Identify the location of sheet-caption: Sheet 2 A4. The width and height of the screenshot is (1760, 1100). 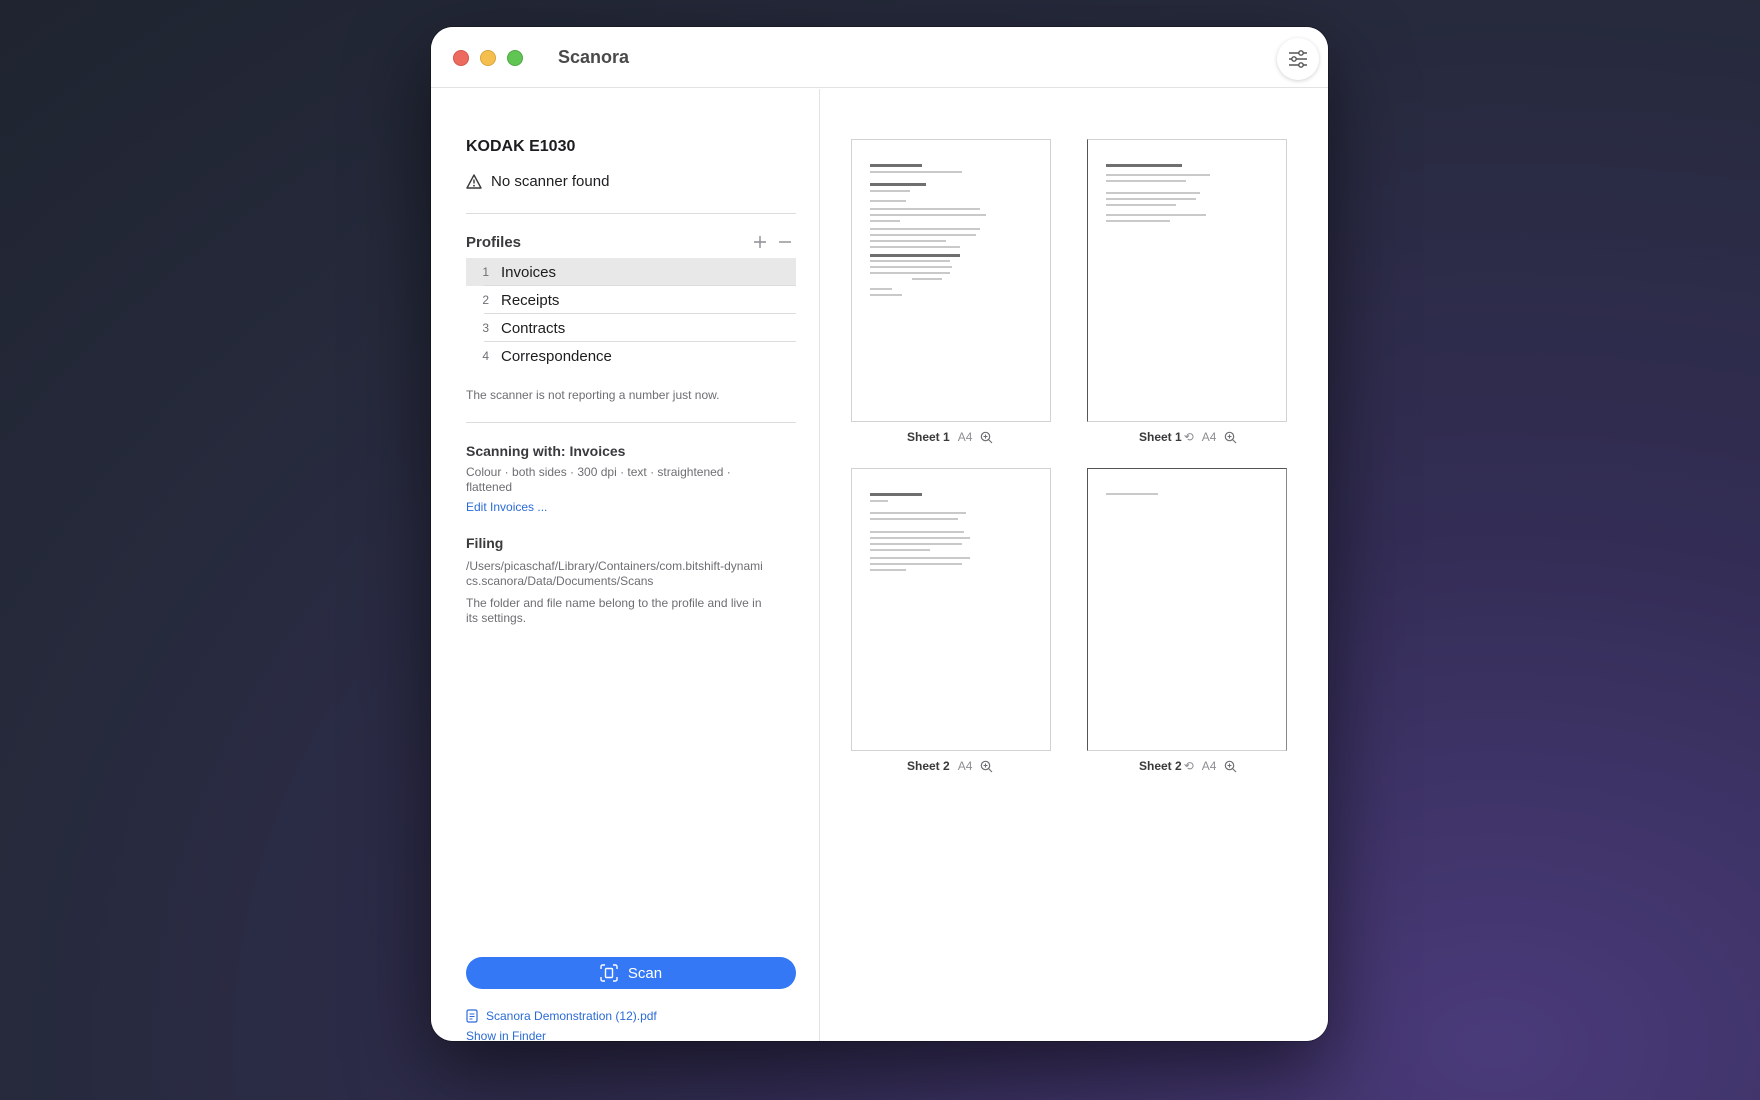
(950, 766).